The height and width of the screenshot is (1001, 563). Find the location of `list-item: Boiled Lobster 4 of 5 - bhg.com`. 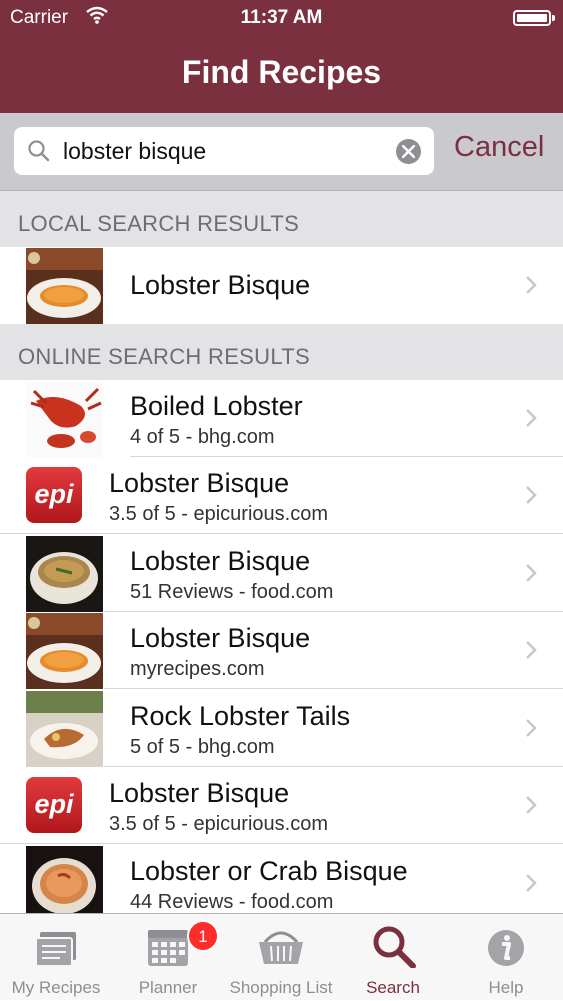

list-item: Boiled Lobster 4 of 5 - bhg.com is located at coordinates (281, 418).